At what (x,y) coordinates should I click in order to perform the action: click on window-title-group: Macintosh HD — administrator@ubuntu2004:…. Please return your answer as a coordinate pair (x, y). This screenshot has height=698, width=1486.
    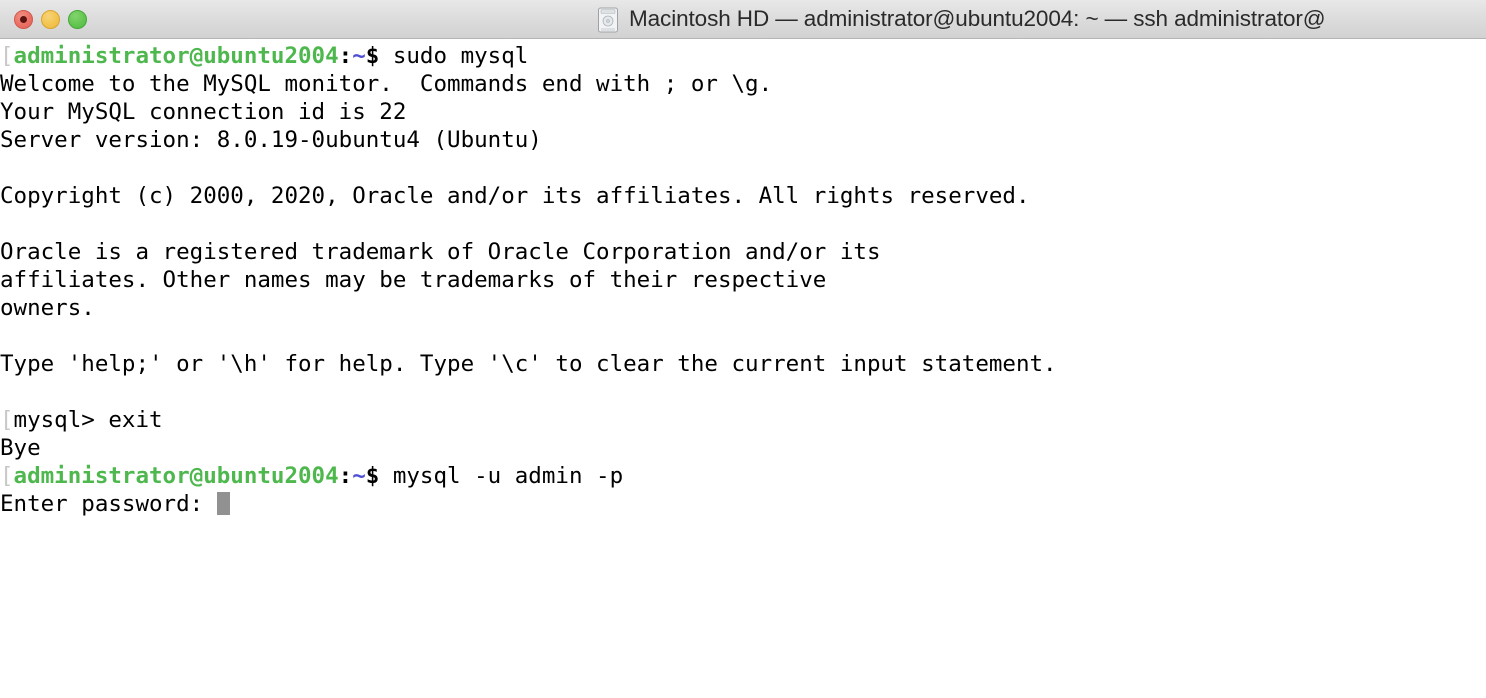
    Looking at the image, I should click on (743, 19).